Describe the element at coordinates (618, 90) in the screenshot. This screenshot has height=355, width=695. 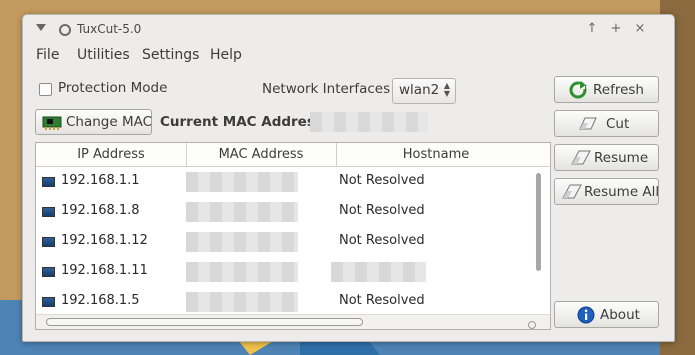
I see `refresh-label: Refresh` at that location.